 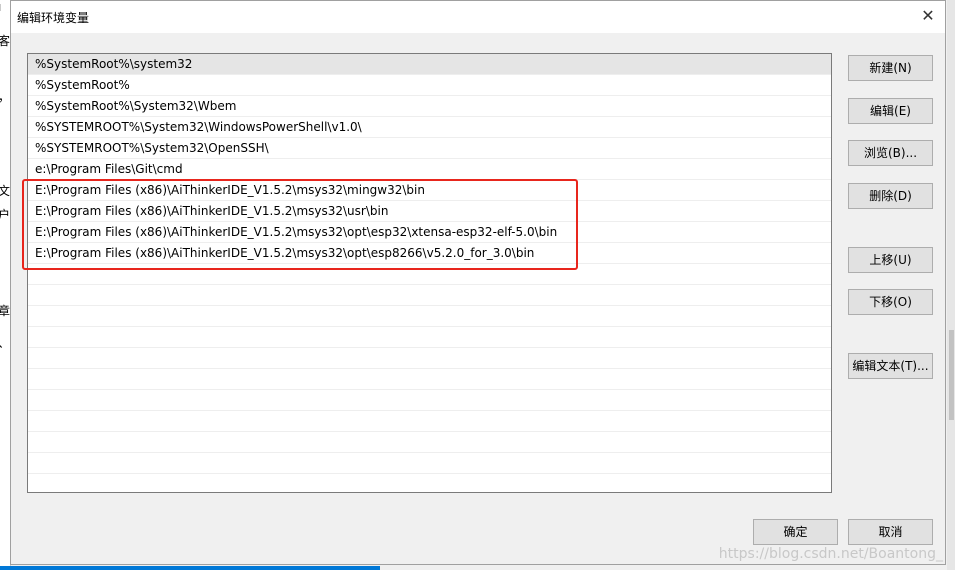 I want to click on edit-button: 编辑(E), so click(x=890, y=111).